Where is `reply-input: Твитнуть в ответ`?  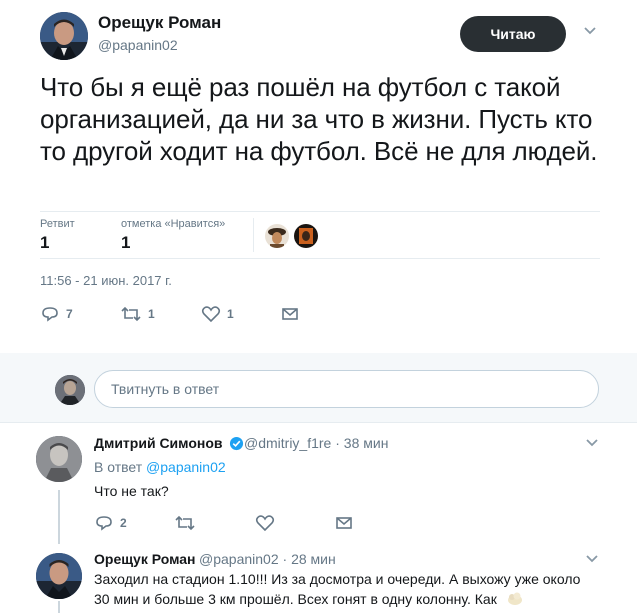 reply-input: Твитнуть в ответ is located at coordinates (346, 389).